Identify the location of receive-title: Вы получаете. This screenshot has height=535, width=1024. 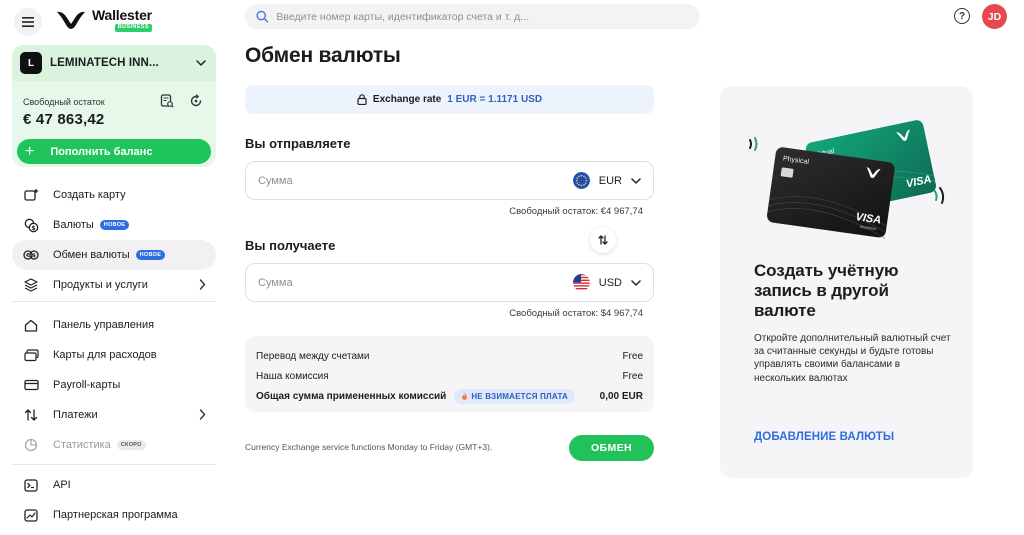
(290, 245).